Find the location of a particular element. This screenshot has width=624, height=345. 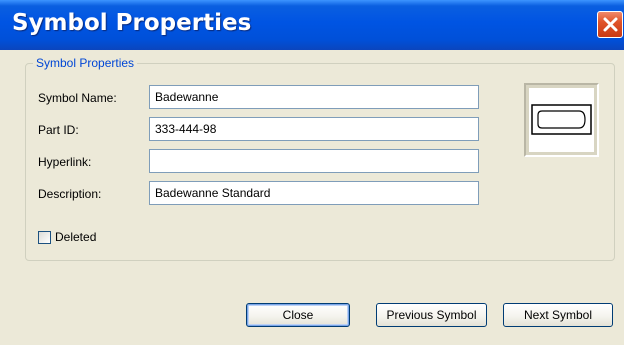

description-field is located at coordinates (314, 193).